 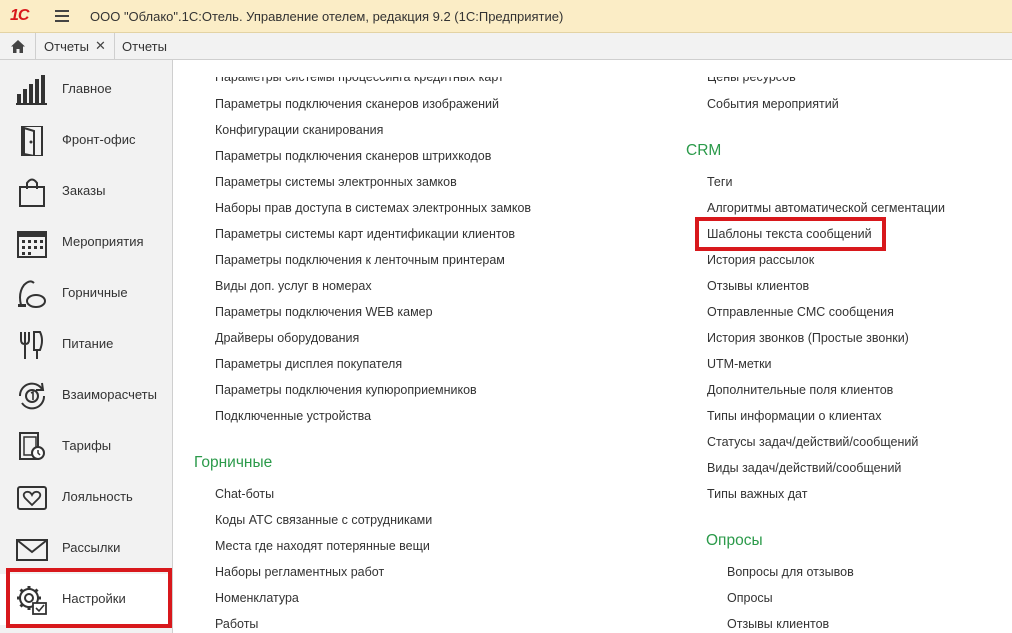 What do you see at coordinates (32, 244) in the screenshot?
I see `calendar-icon` at bounding box center [32, 244].